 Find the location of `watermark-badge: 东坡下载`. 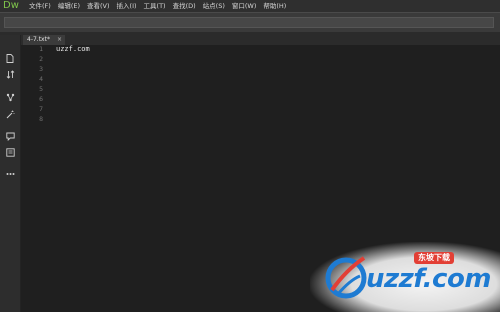

watermark-badge: 东坡下载 is located at coordinates (434, 258).